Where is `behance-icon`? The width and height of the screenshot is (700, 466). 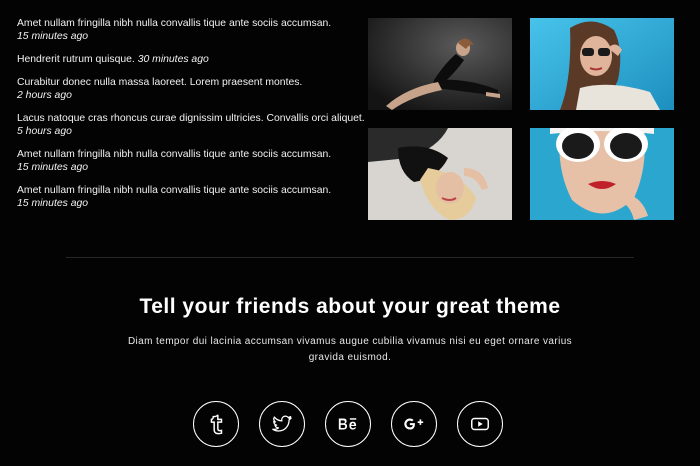 behance-icon is located at coordinates (347, 424).